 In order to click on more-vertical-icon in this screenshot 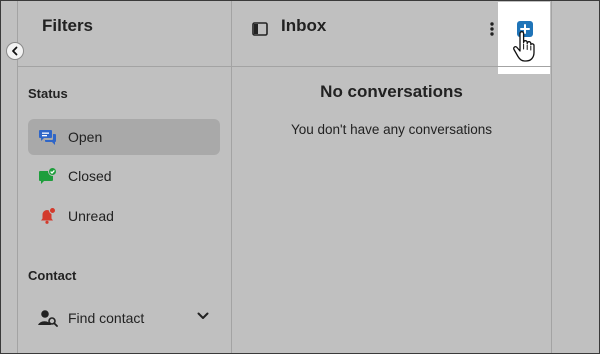, I will do `click(492, 29)`.